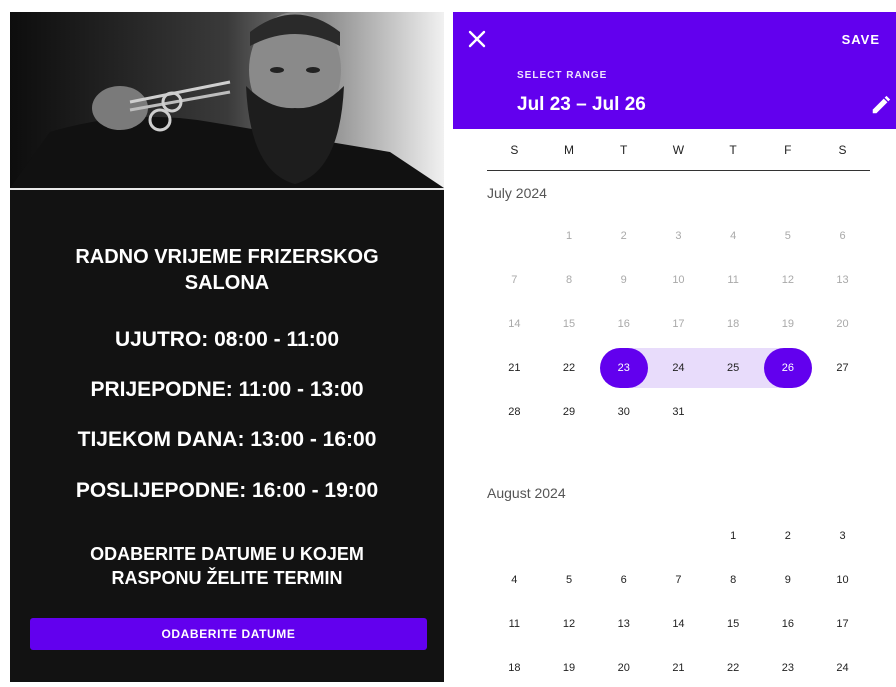 Image resolution: width=896 pixels, height=687 pixels. Describe the element at coordinates (881, 105) in the screenshot. I see `pencil-icon` at that location.